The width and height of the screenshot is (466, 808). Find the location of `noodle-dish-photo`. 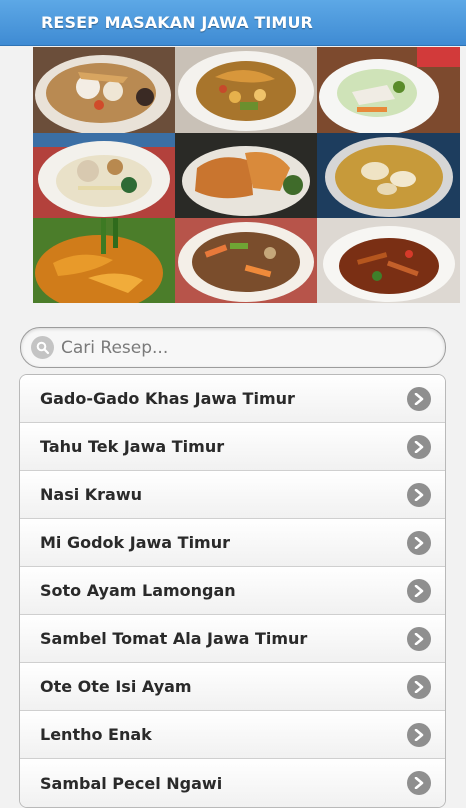

noodle-dish-photo is located at coordinates (104, 175).